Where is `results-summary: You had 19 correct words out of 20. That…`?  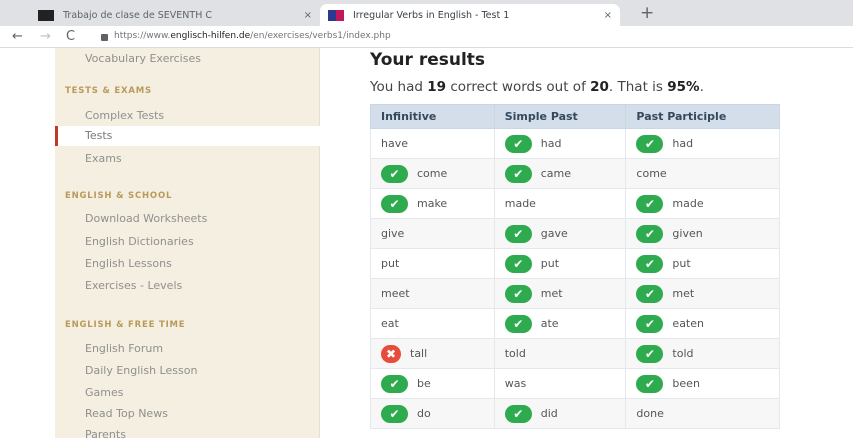
results-summary: You had 19 correct words out of 20. That… is located at coordinates (537, 87).